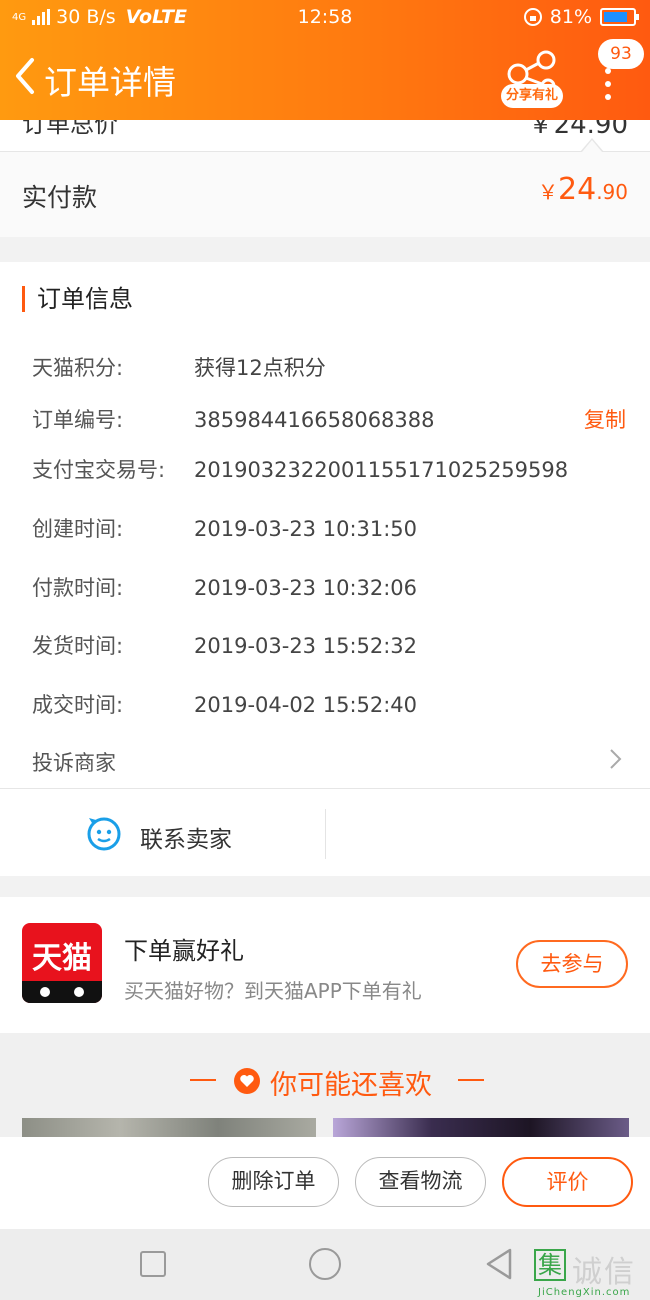  I want to click on contact-bar: 联系卖家, so click(325, 832).